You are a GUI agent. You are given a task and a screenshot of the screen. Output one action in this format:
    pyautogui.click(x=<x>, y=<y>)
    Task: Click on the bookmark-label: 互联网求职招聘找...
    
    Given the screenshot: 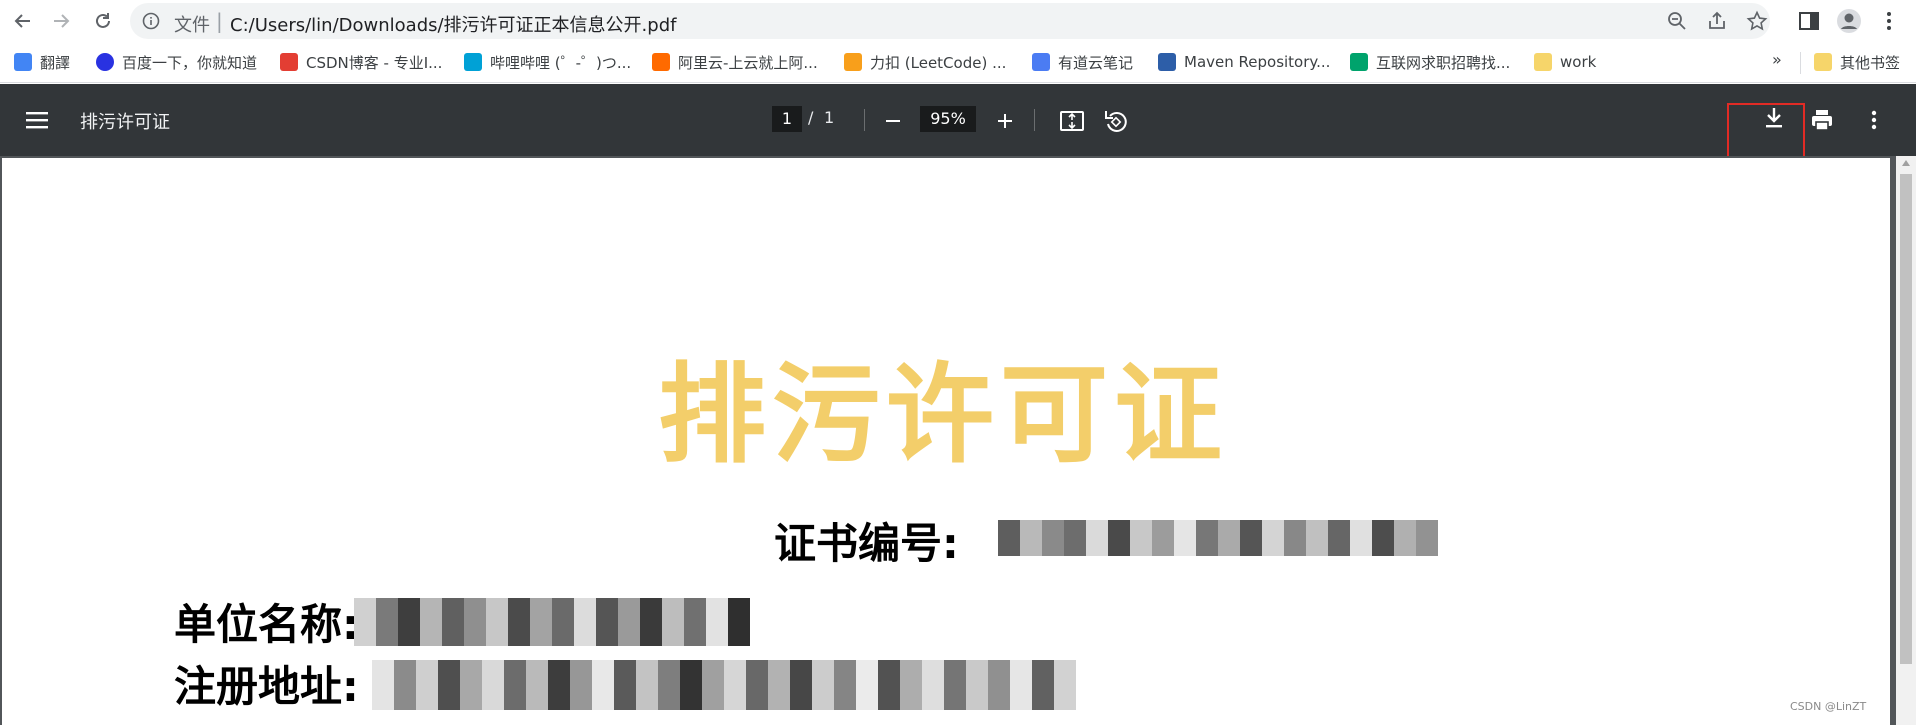 What is the action you would take?
    pyautogui.click(x=1443, y=62)
    